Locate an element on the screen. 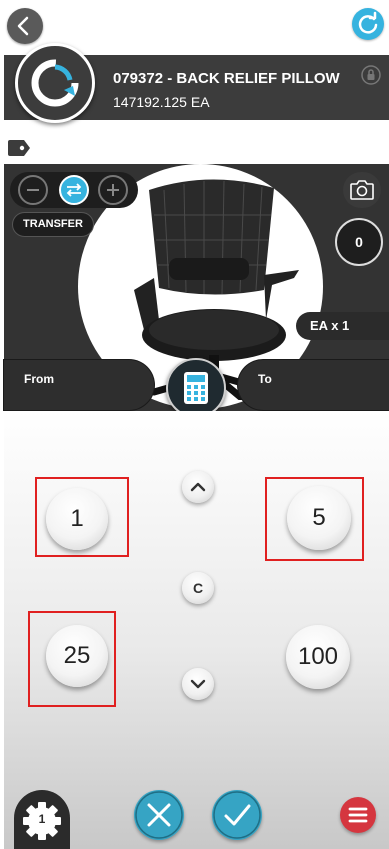 The image size is (389, 849). scan-count: 0 is located at coordinates (359, 242).